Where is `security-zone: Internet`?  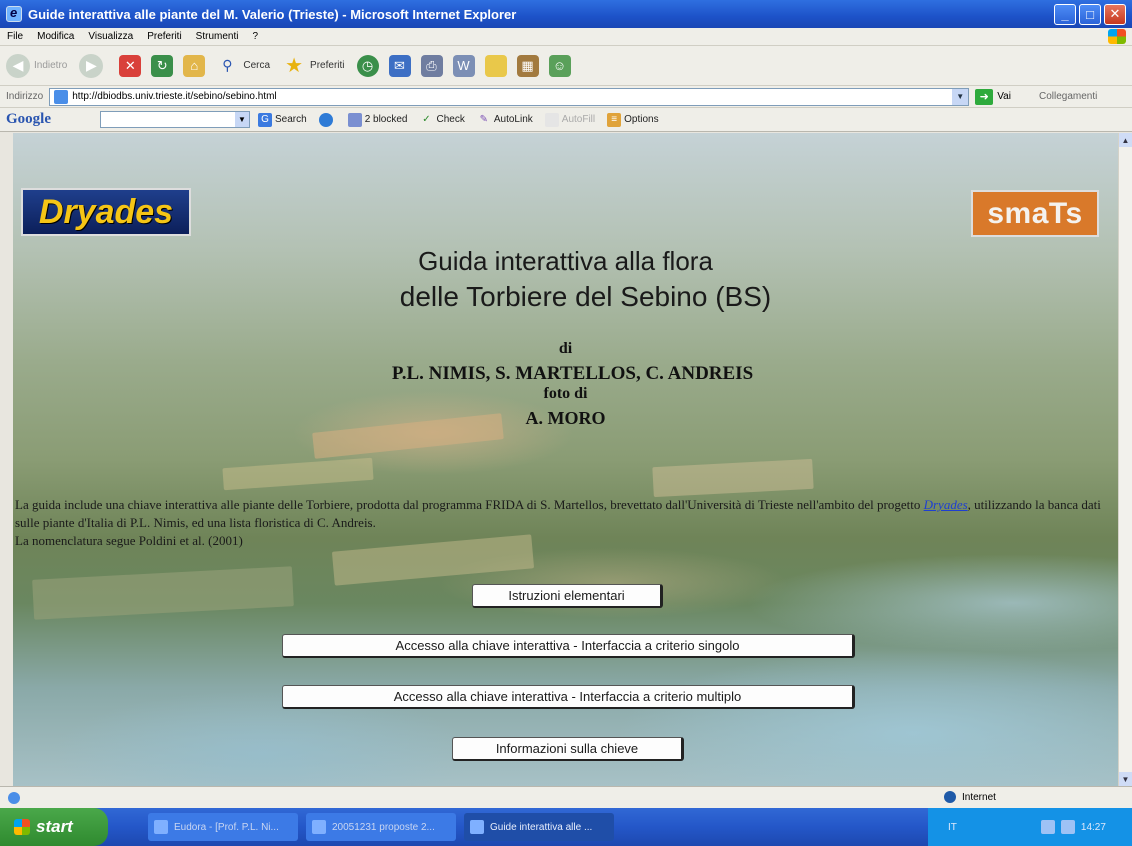
security-zone: Internet is located at coordinates (970, 797).